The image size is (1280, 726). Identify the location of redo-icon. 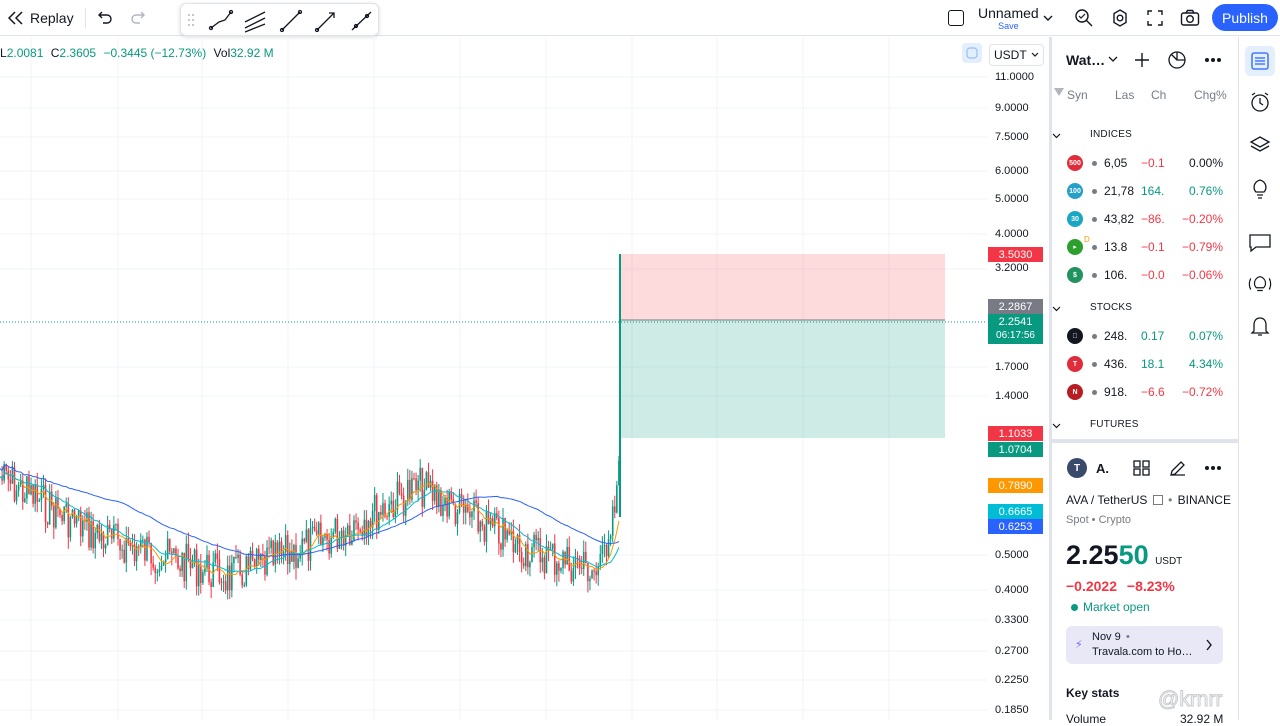
(138, 17).